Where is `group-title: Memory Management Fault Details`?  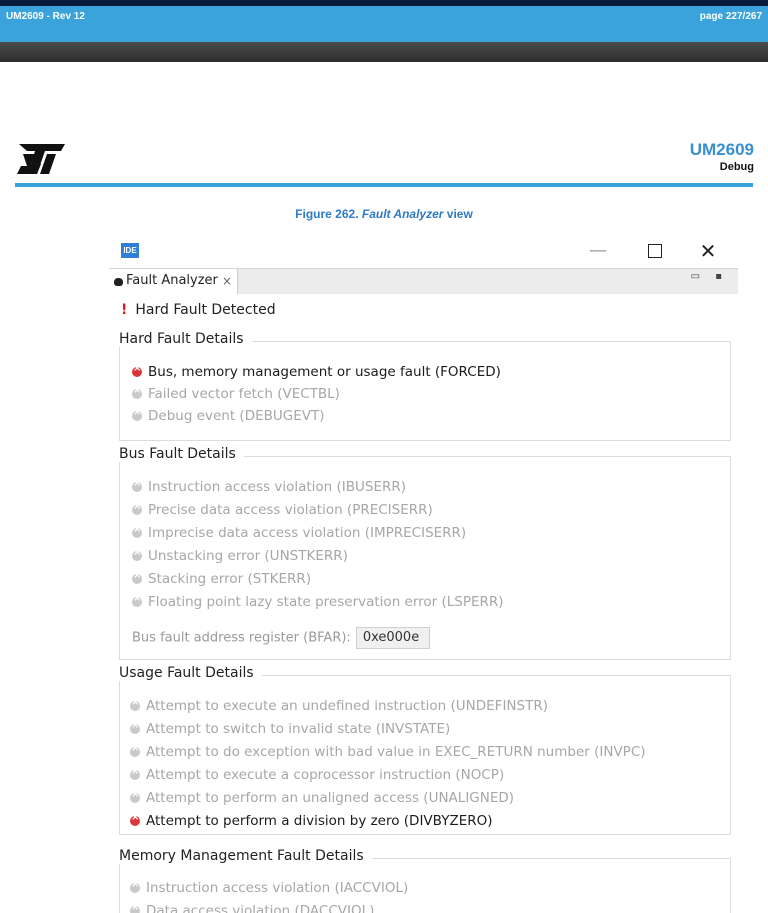
group-title: Memory Management Fault Details is located at coordinates (245, 856).